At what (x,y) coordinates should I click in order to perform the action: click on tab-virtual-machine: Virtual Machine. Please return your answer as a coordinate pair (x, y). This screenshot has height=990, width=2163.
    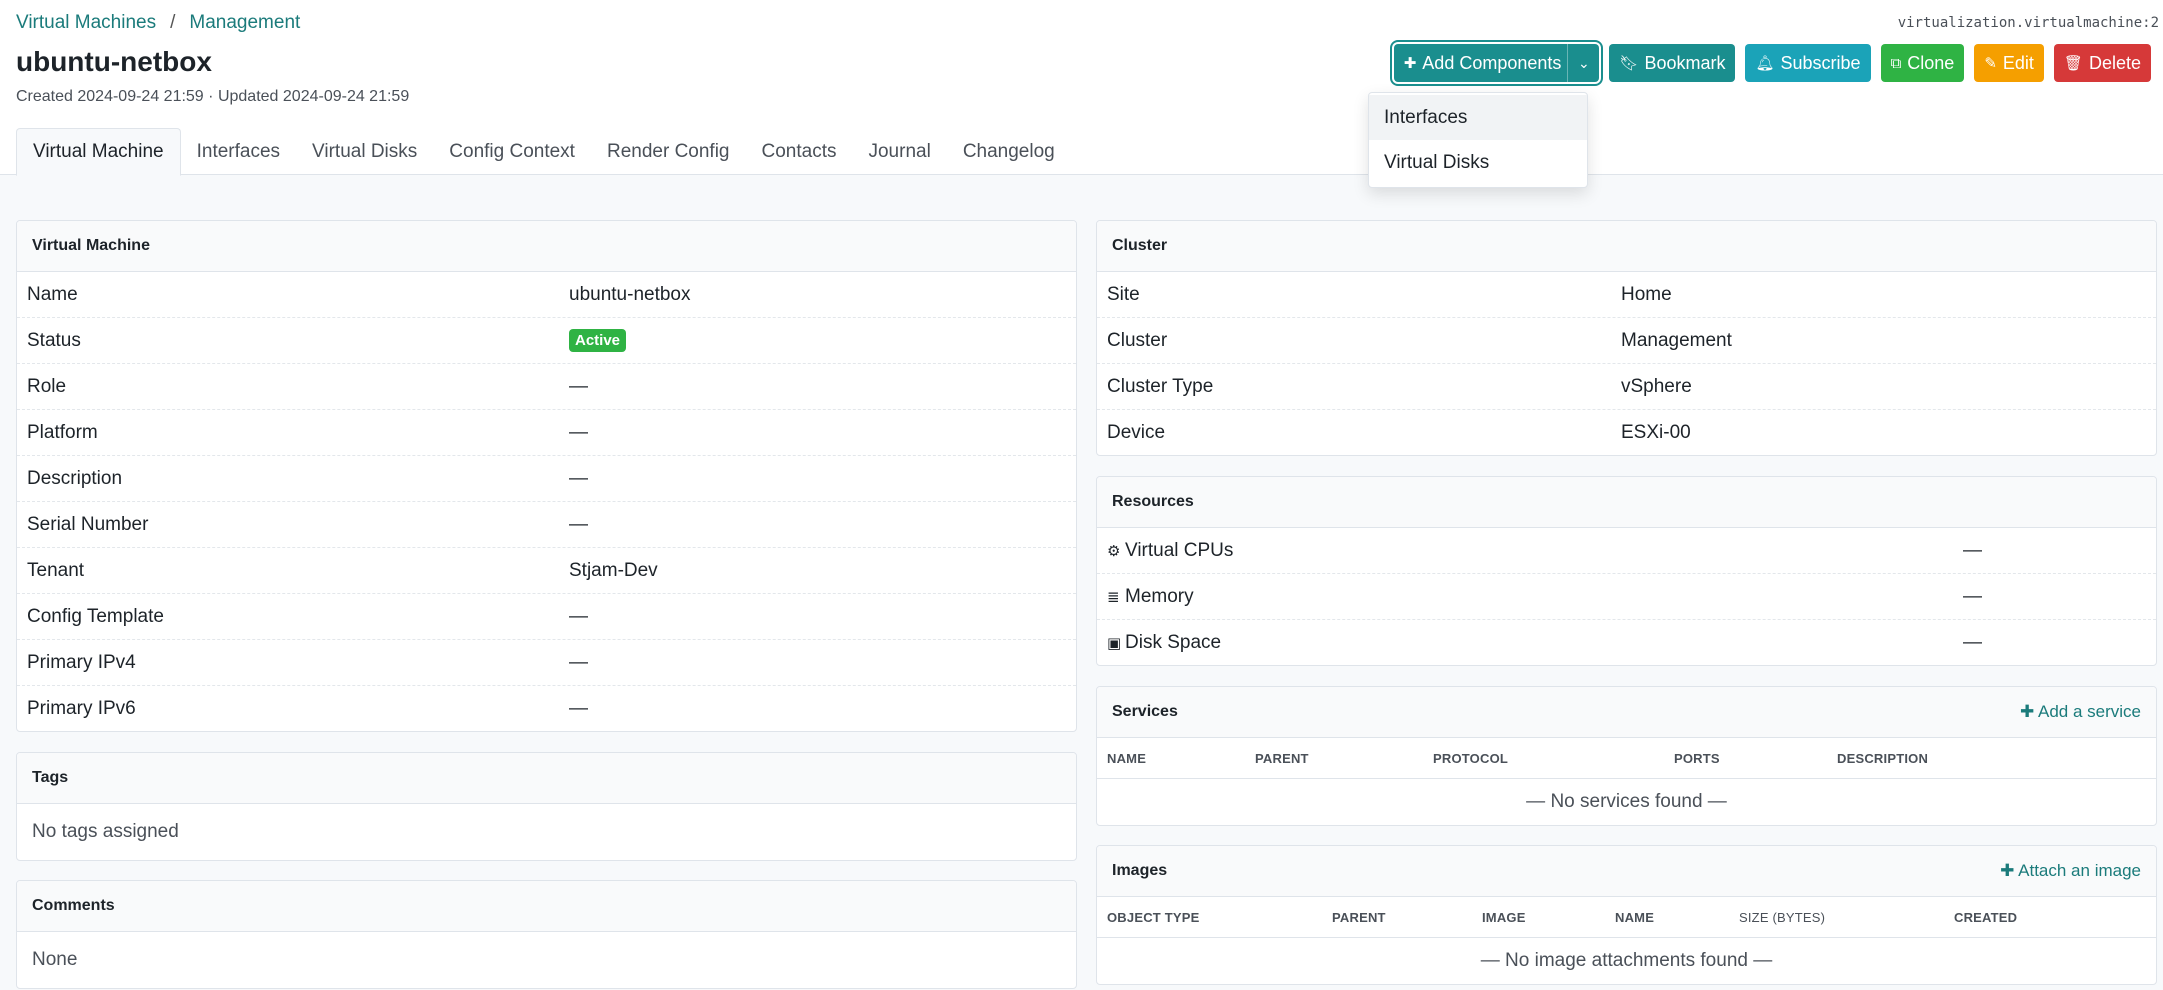
    Looking at the image, I should click on (98, 152).